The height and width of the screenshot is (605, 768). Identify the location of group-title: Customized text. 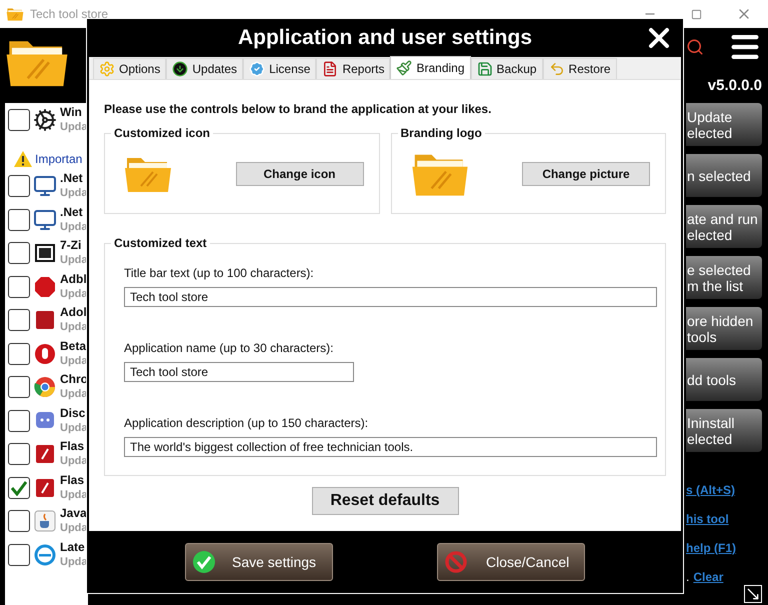
(160, 243).